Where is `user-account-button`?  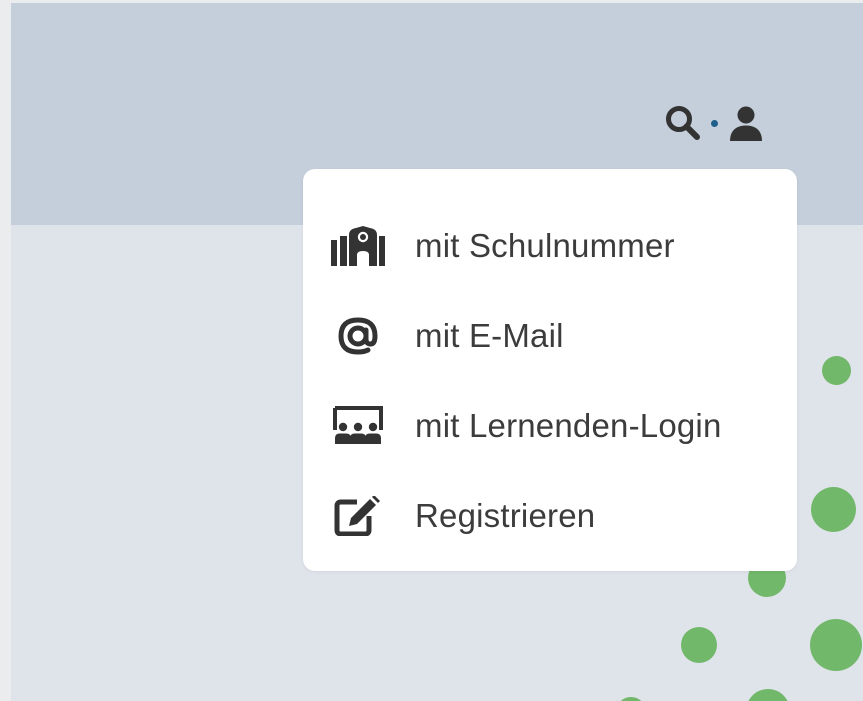 user-account-button is located at coordinates (746, 123).